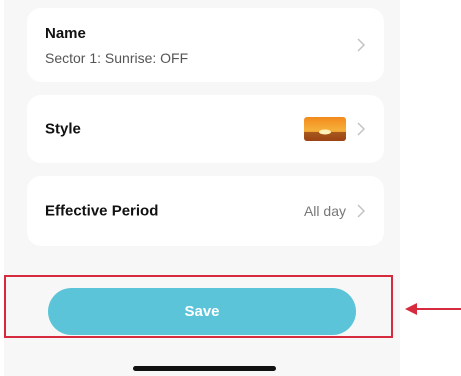 This screenshot has width=461, height=376. What do you see at coordinates (324, 211) in the screenshot?
I see `effective-period-value: All day` at bounding box center [324, 211].